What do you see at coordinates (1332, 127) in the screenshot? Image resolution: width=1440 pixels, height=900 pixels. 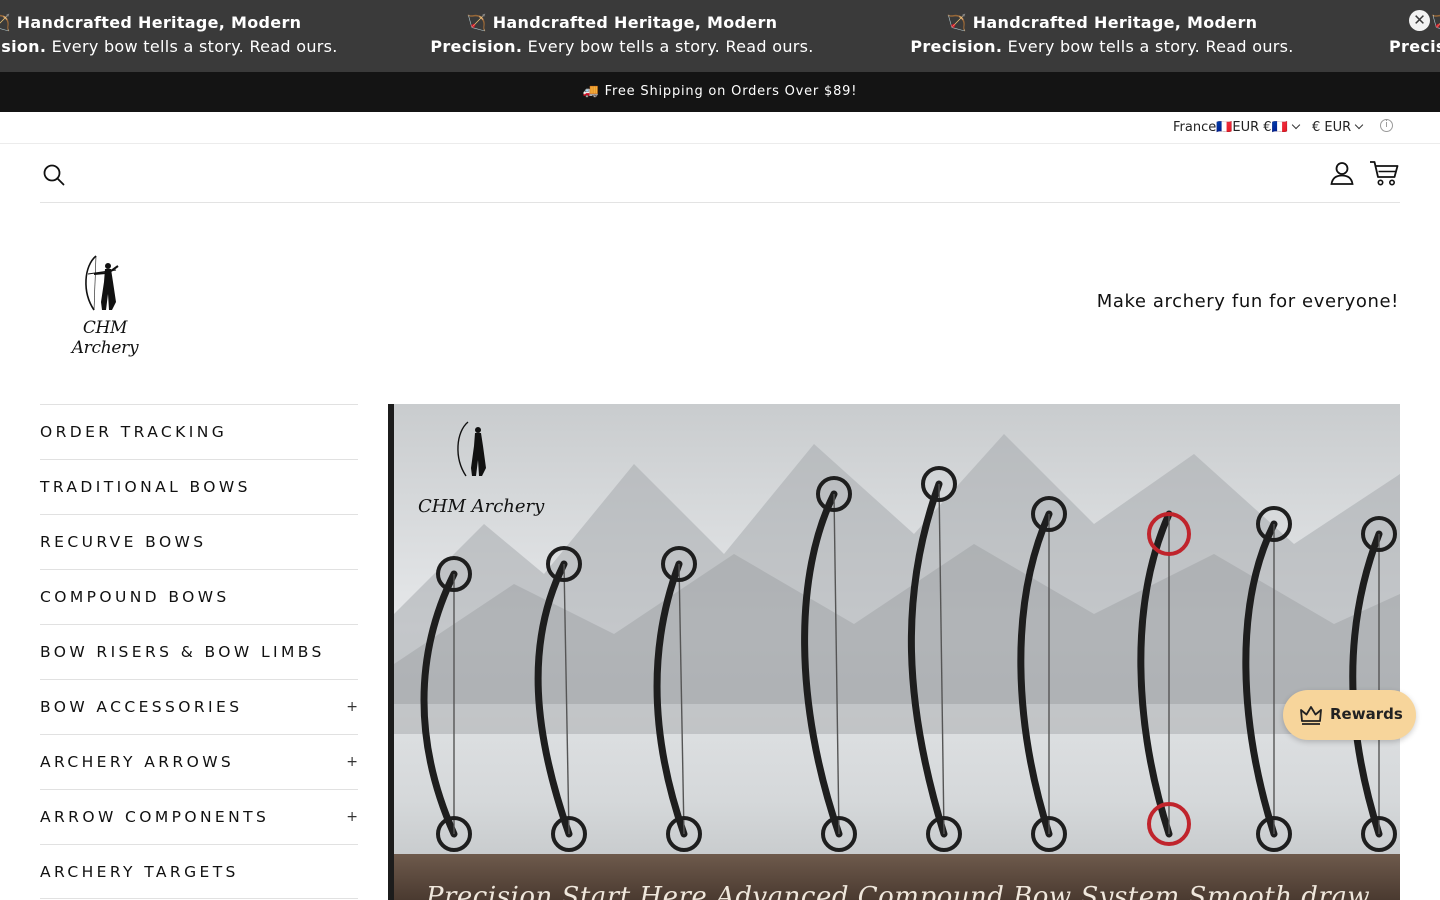 I see `currency-label: € EUR` at bounding box center [1332, 127].